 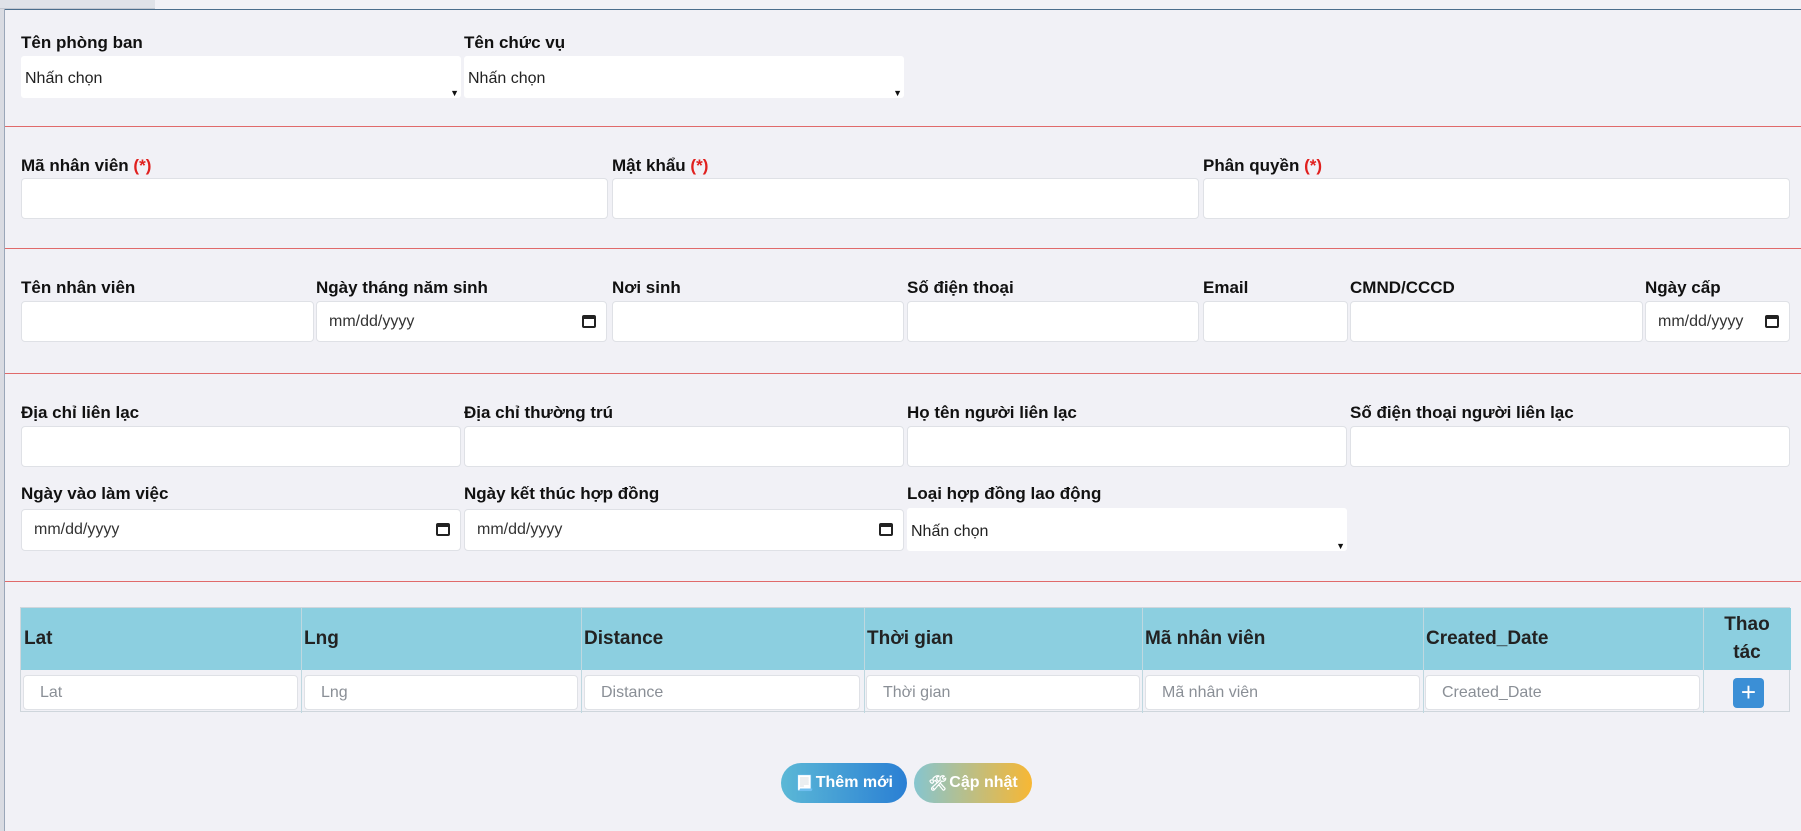 I want to click on column-header-employee-code: Mã nhân viên, so click(x=1205, y=638).